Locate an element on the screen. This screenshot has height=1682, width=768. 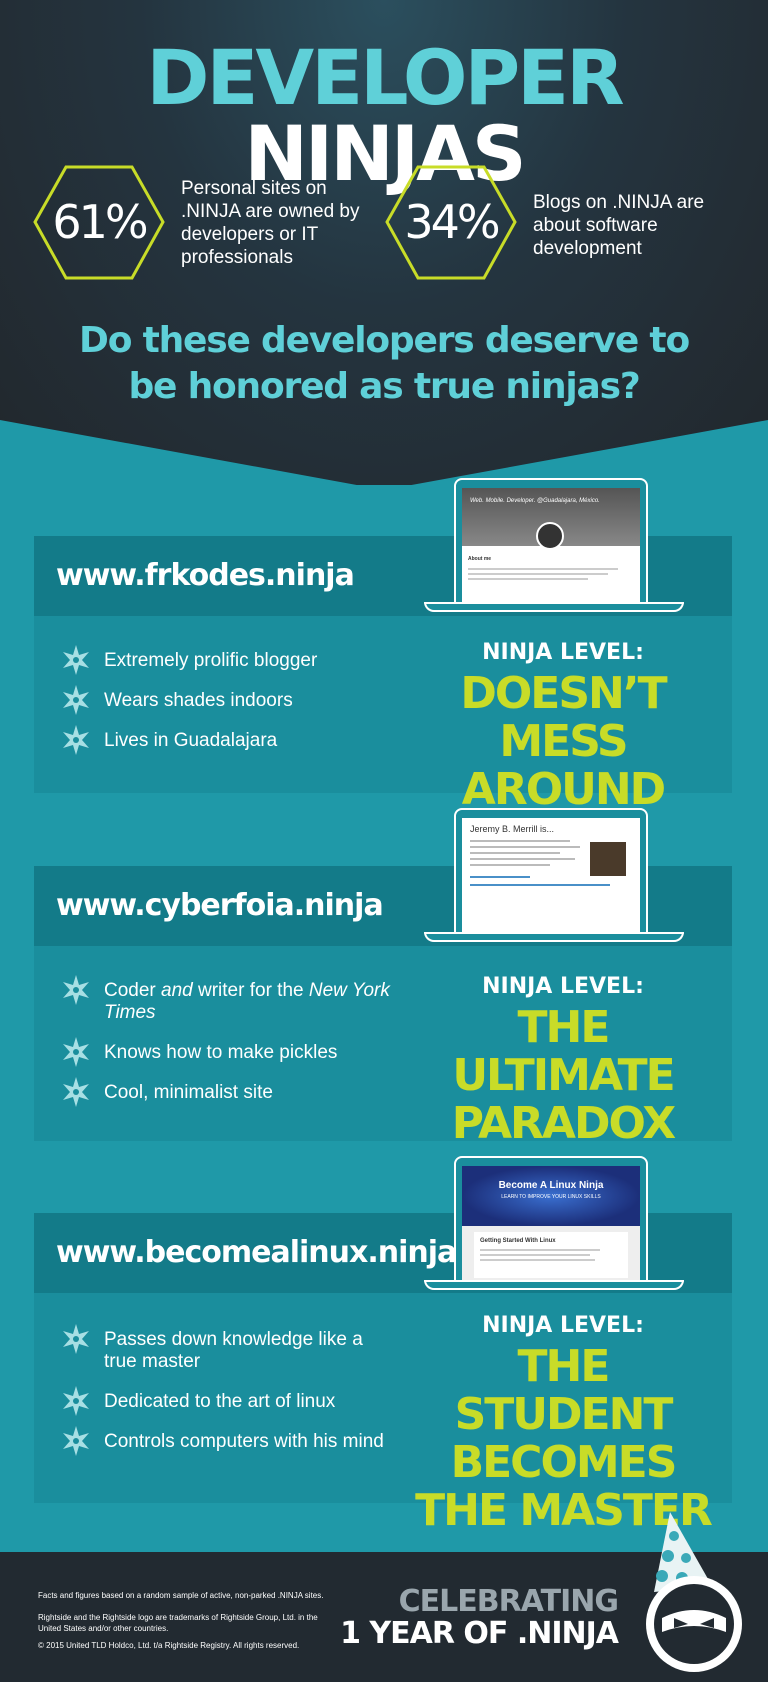
stat-percent: 34% is located at coordinates (452, 222).